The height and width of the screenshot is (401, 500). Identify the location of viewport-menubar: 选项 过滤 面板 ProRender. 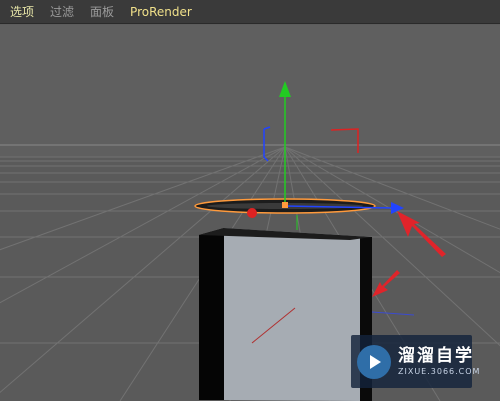
(250, 12).